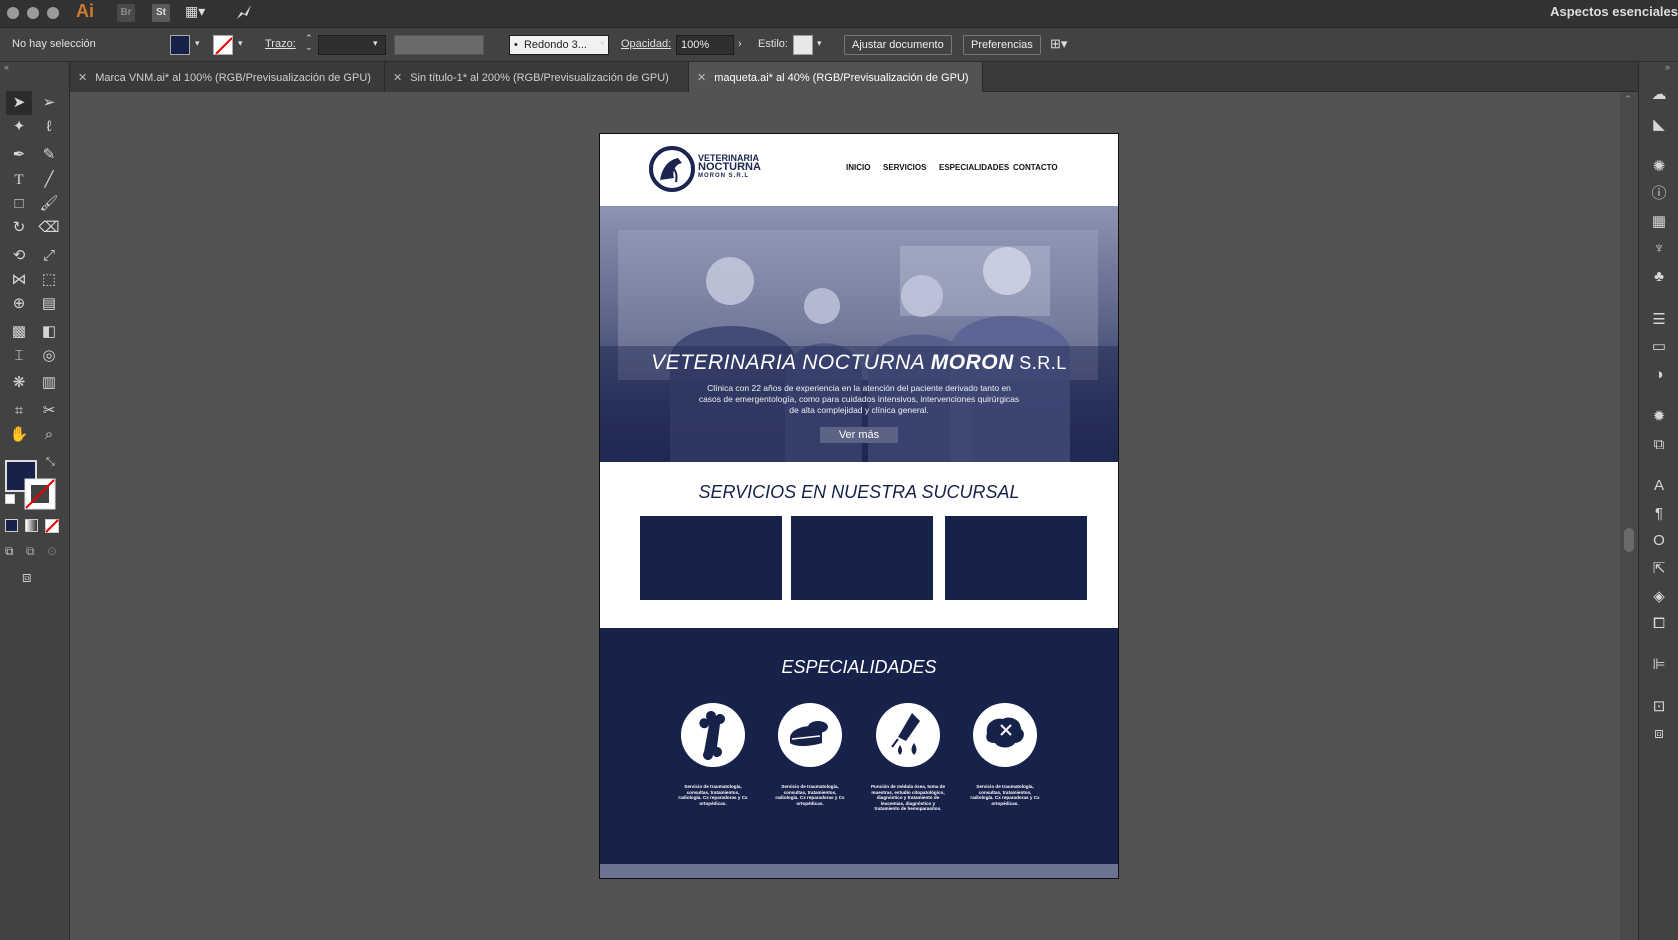  What do you see at coordinates (1659, 597) in the screenshot?
I see `layers-icon: ◈` at bounding box center [1659, 597].